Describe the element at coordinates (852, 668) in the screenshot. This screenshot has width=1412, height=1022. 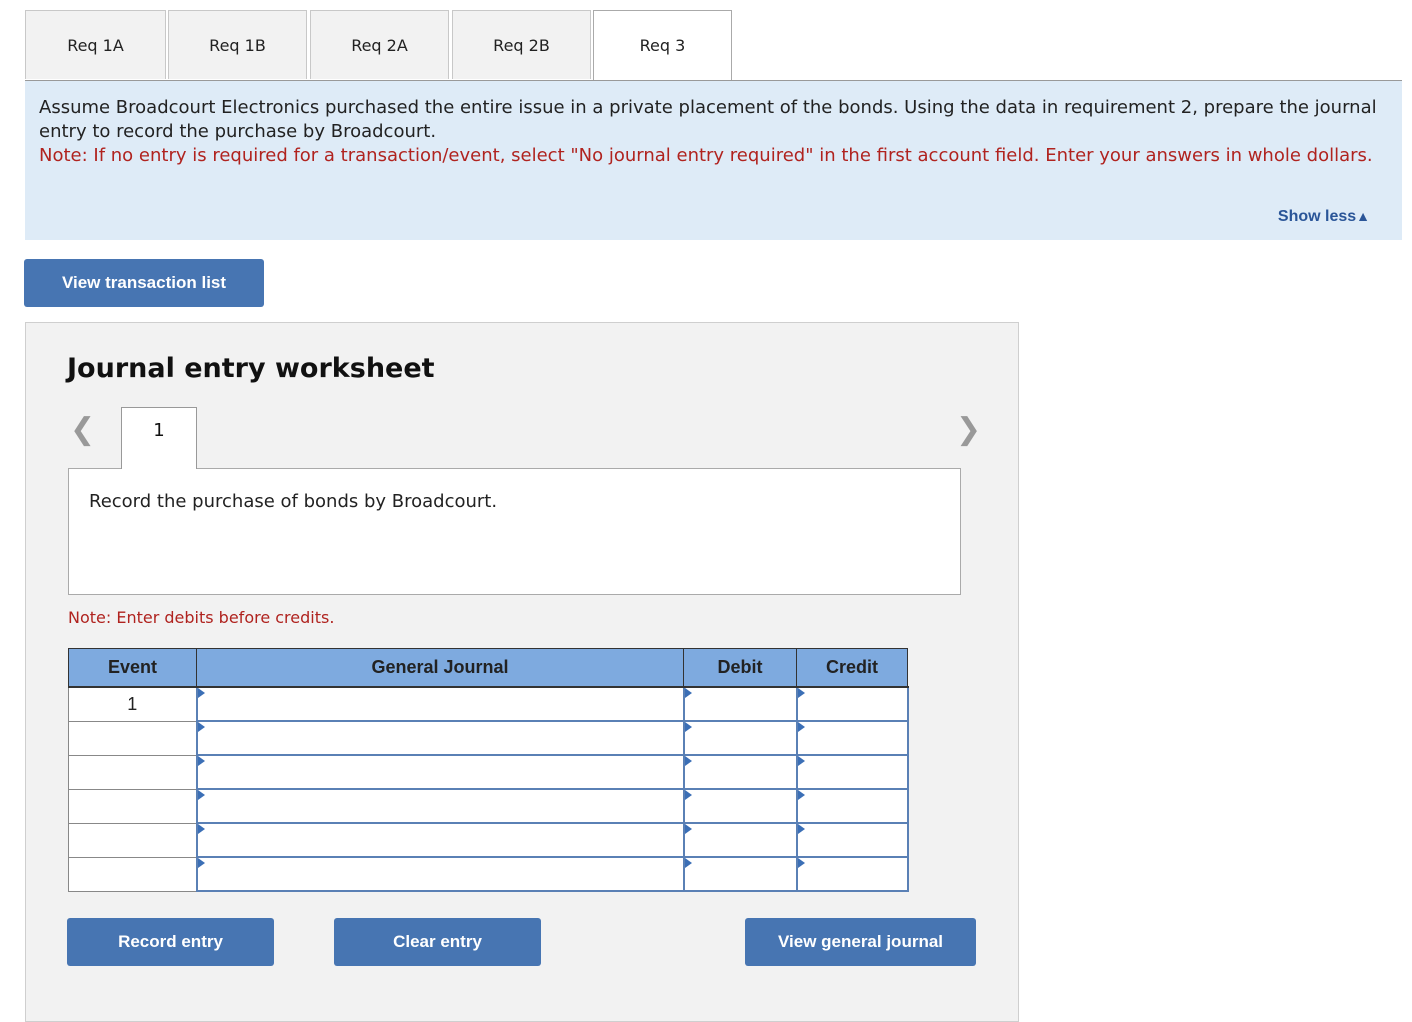
I see `column-header-credit: Credit` at that location.